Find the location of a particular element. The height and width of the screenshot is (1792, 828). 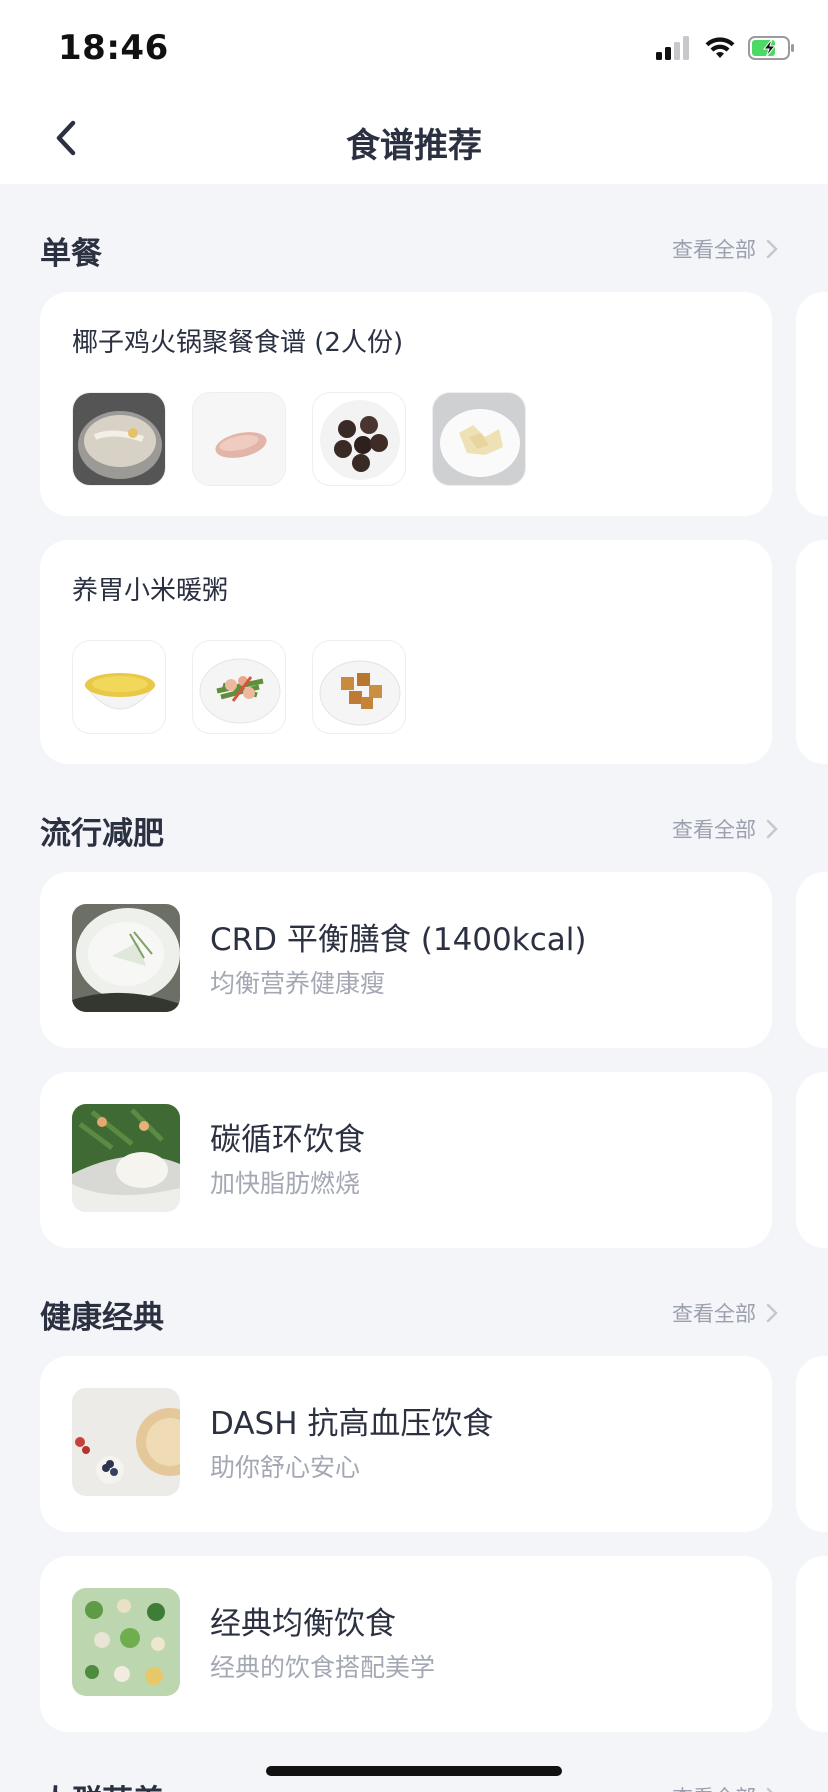

meal-card: 养胃小米暖粥 is located at coordinates (406, 652).